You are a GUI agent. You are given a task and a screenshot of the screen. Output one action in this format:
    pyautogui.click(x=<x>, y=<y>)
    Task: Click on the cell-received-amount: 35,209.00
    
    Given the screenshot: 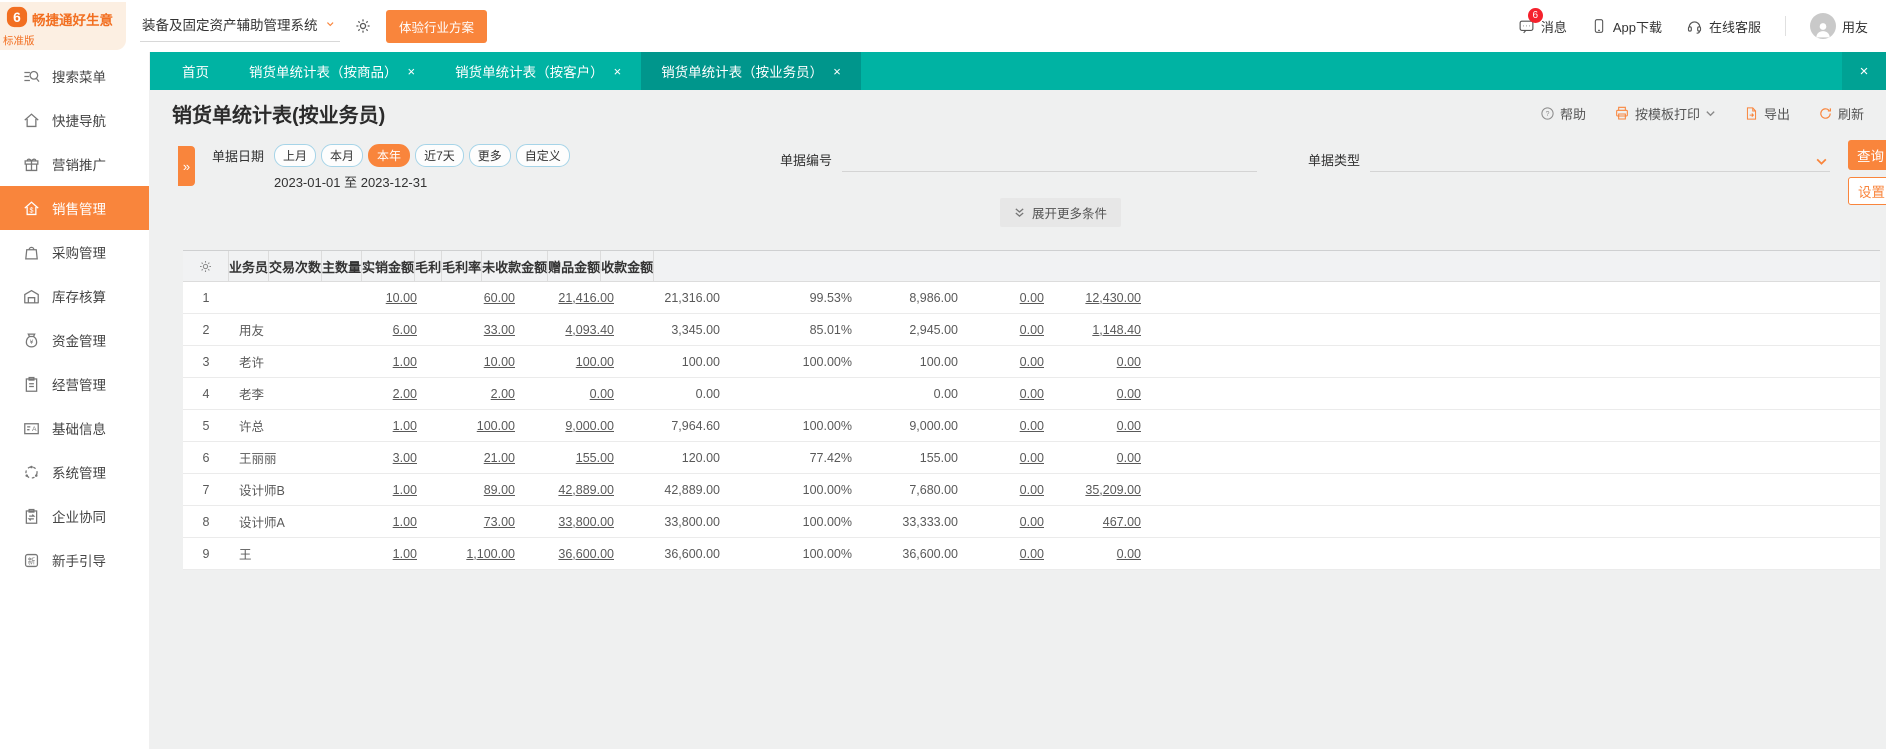 What is the action you would take?
    pyautogui.click(x=1106, y=489)
    